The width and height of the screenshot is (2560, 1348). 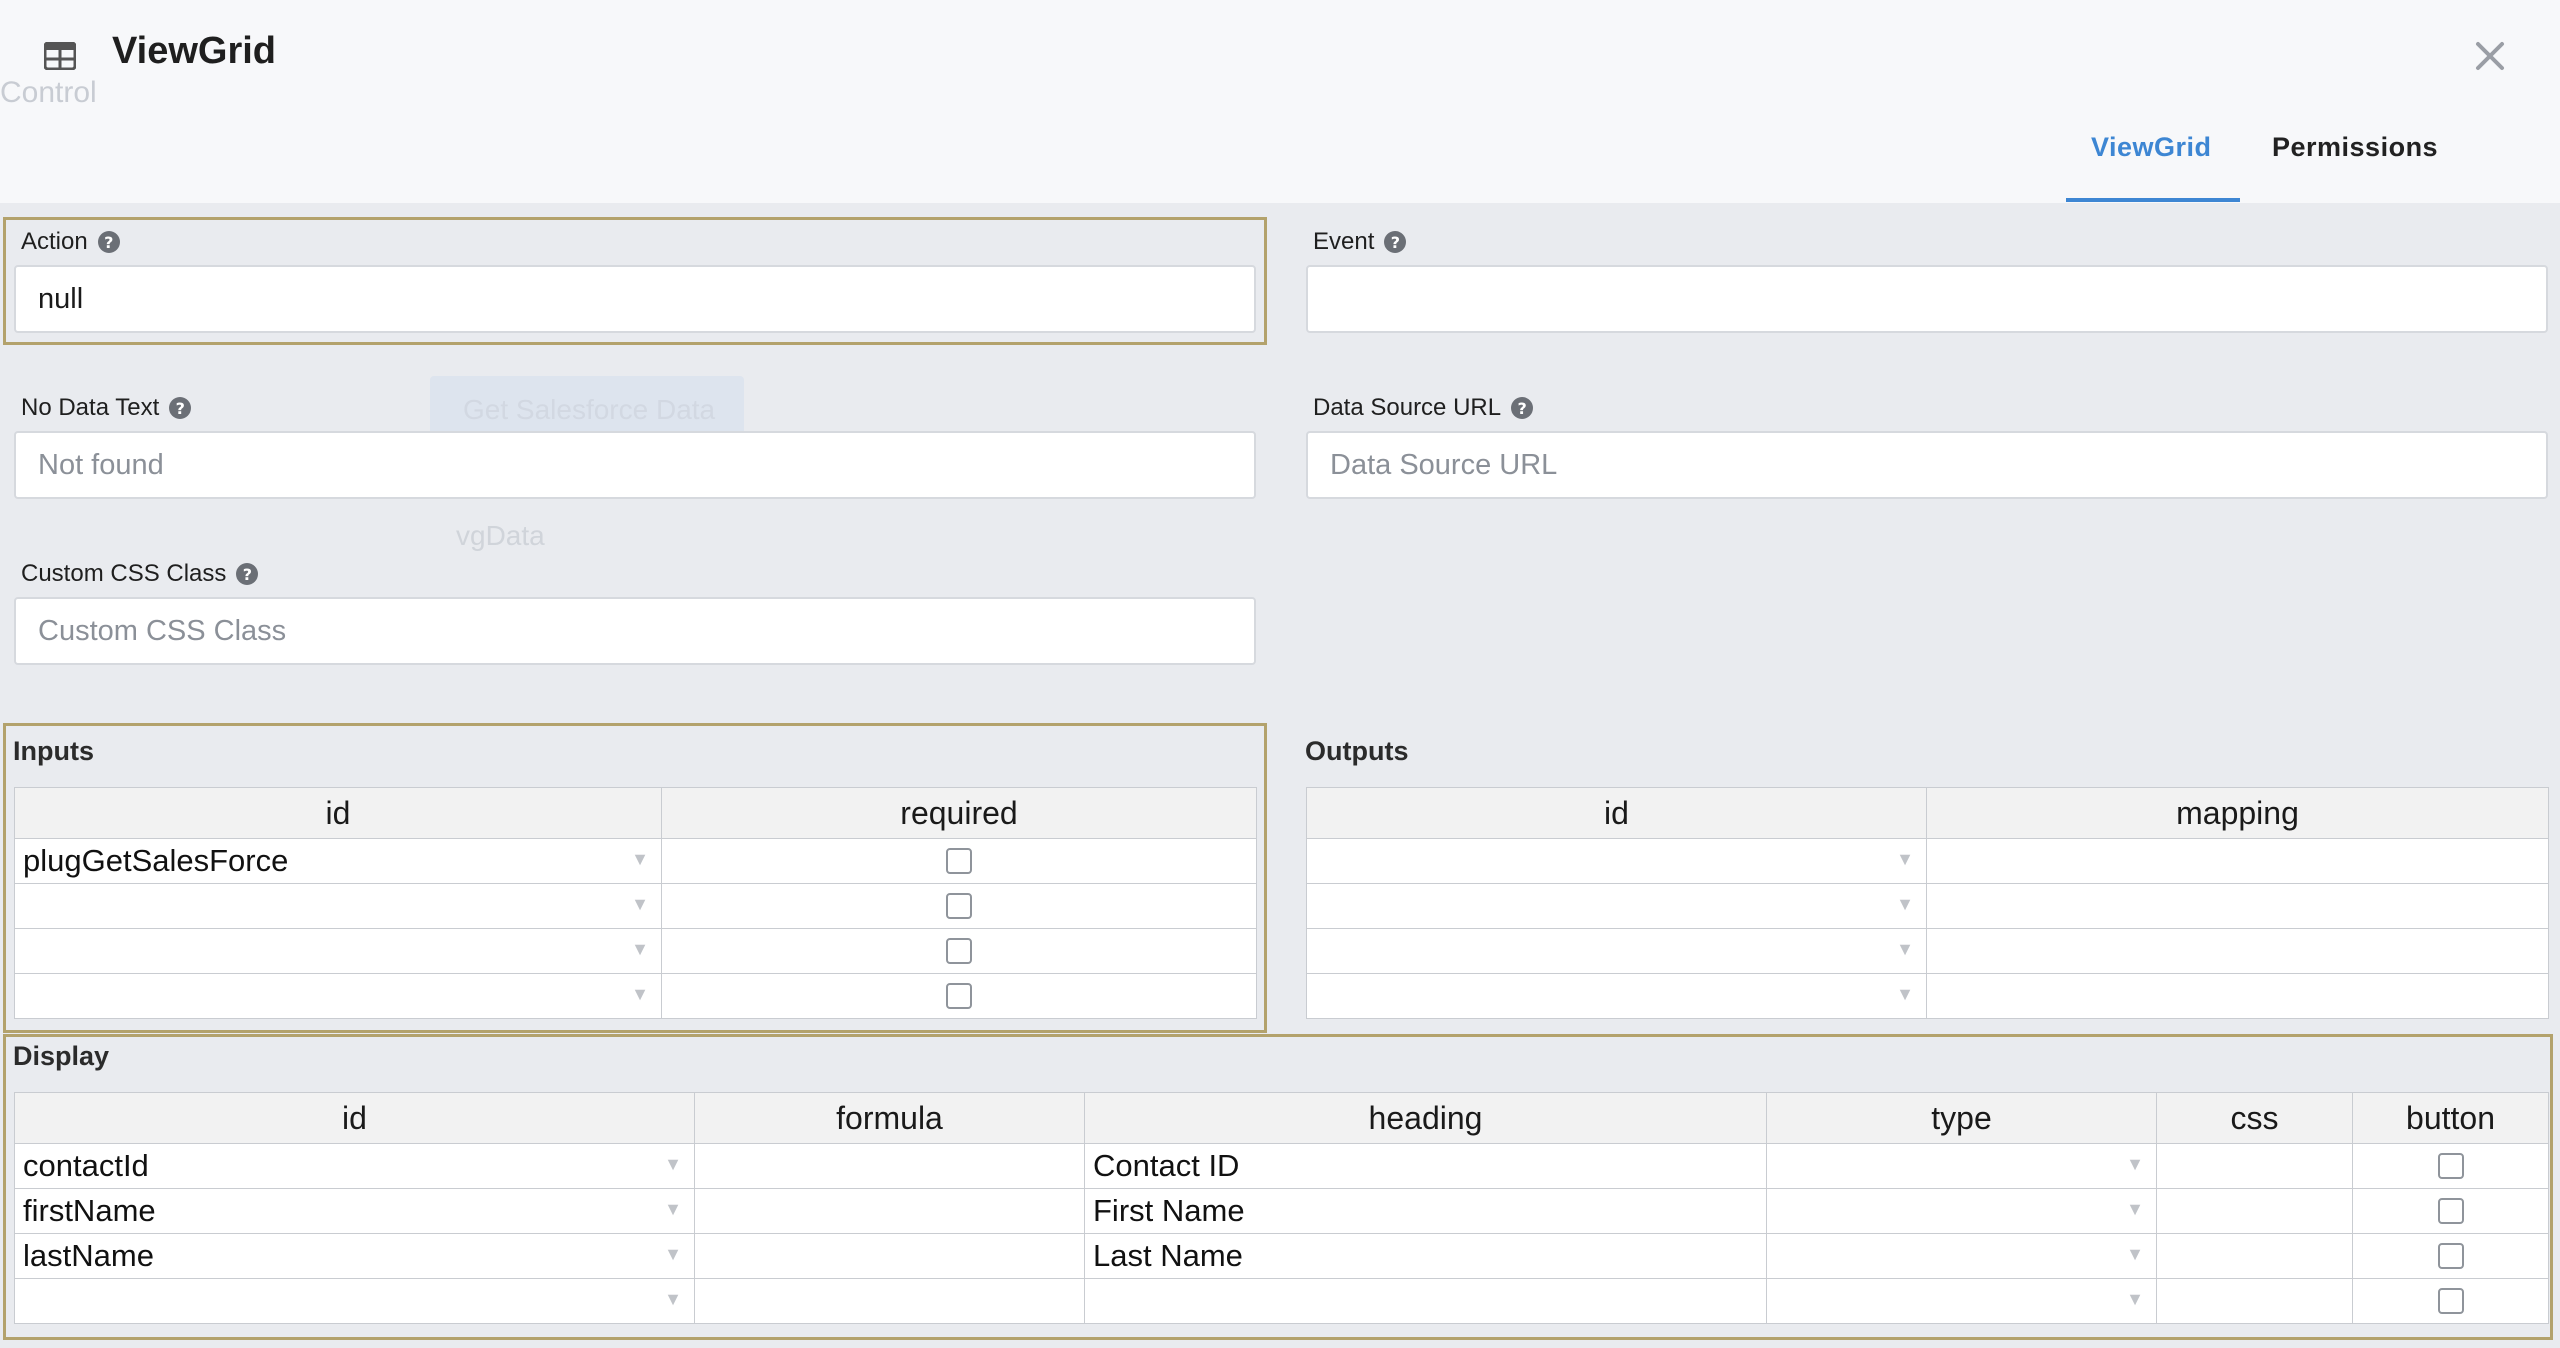 What do you see at coordinates (959, 813) in the screenshot?
I see `column-header: required` at bounding box center [959, 813].